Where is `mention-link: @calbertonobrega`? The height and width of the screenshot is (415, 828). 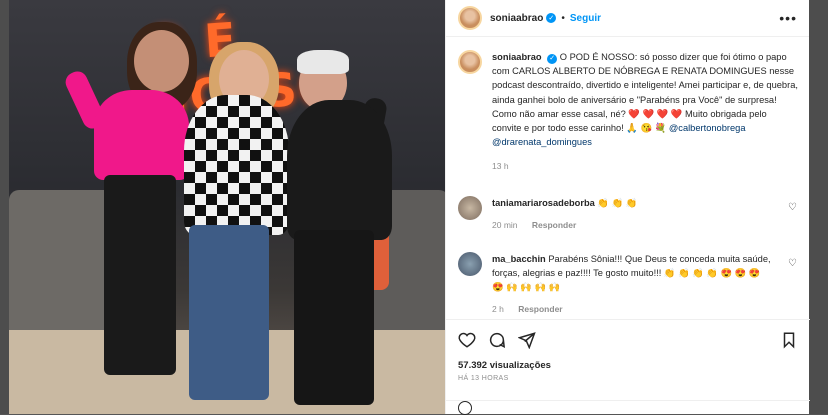 mention-link: @calbertonobrega is located at coordinates (707, 128).